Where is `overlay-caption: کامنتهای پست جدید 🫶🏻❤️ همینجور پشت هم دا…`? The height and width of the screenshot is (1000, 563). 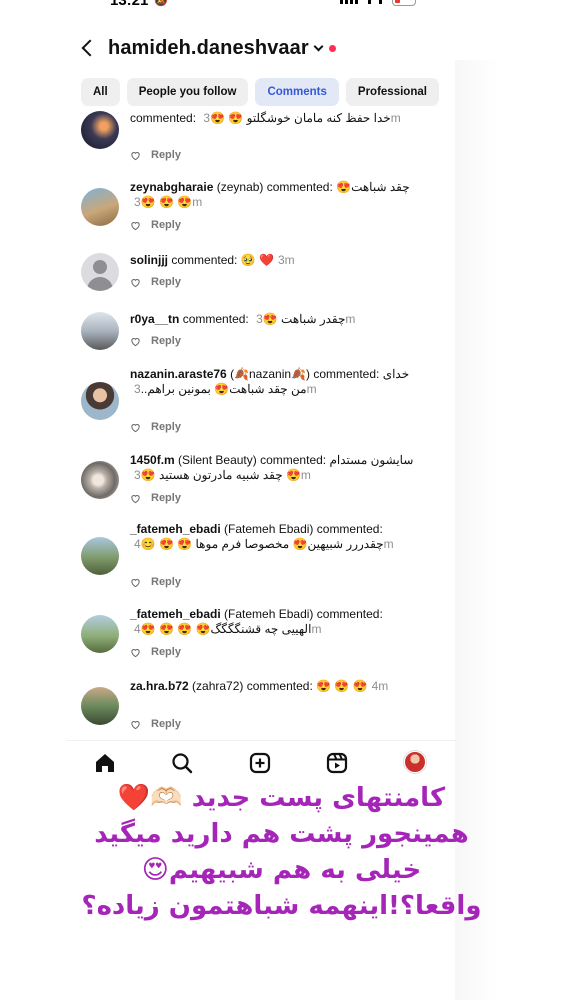
overlay-caption: کامنتهای پست جدید 🫶🏻❤️ همینجور پشت هم دا… is located at coordinates (281, 852).